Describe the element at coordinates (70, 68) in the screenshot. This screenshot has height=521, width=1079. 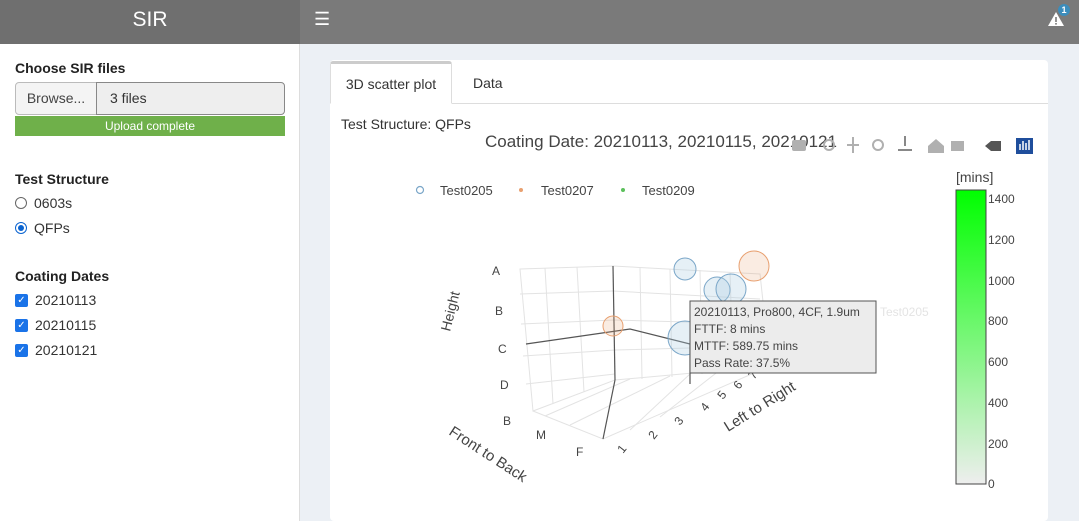
I see `files-label: Choose SIR files` at that location.